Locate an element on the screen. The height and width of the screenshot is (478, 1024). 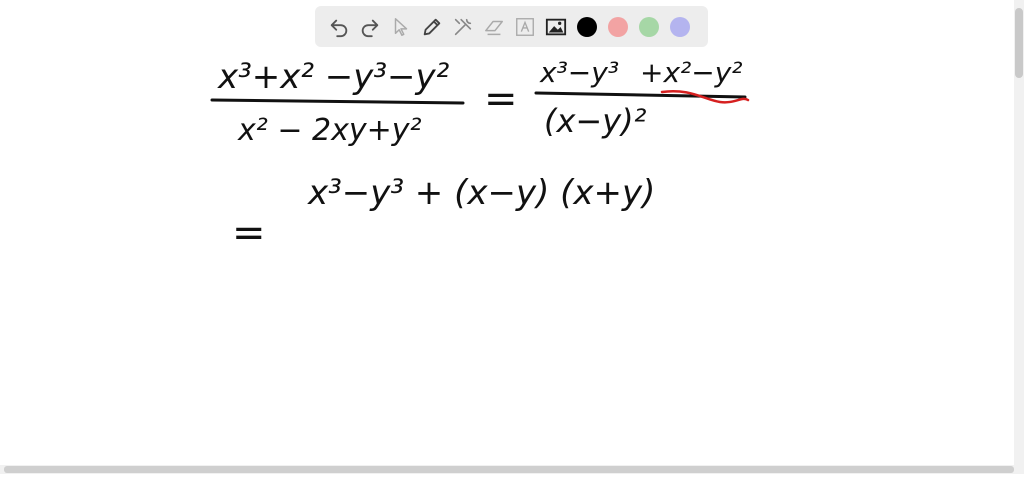
horizontal-scrollbar is located at coordinates (512, 469).